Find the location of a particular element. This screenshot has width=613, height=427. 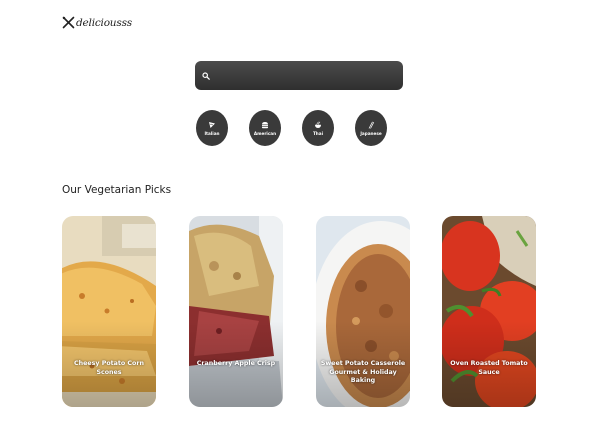

cuisine-label: American is located at coordinates (265, 133).